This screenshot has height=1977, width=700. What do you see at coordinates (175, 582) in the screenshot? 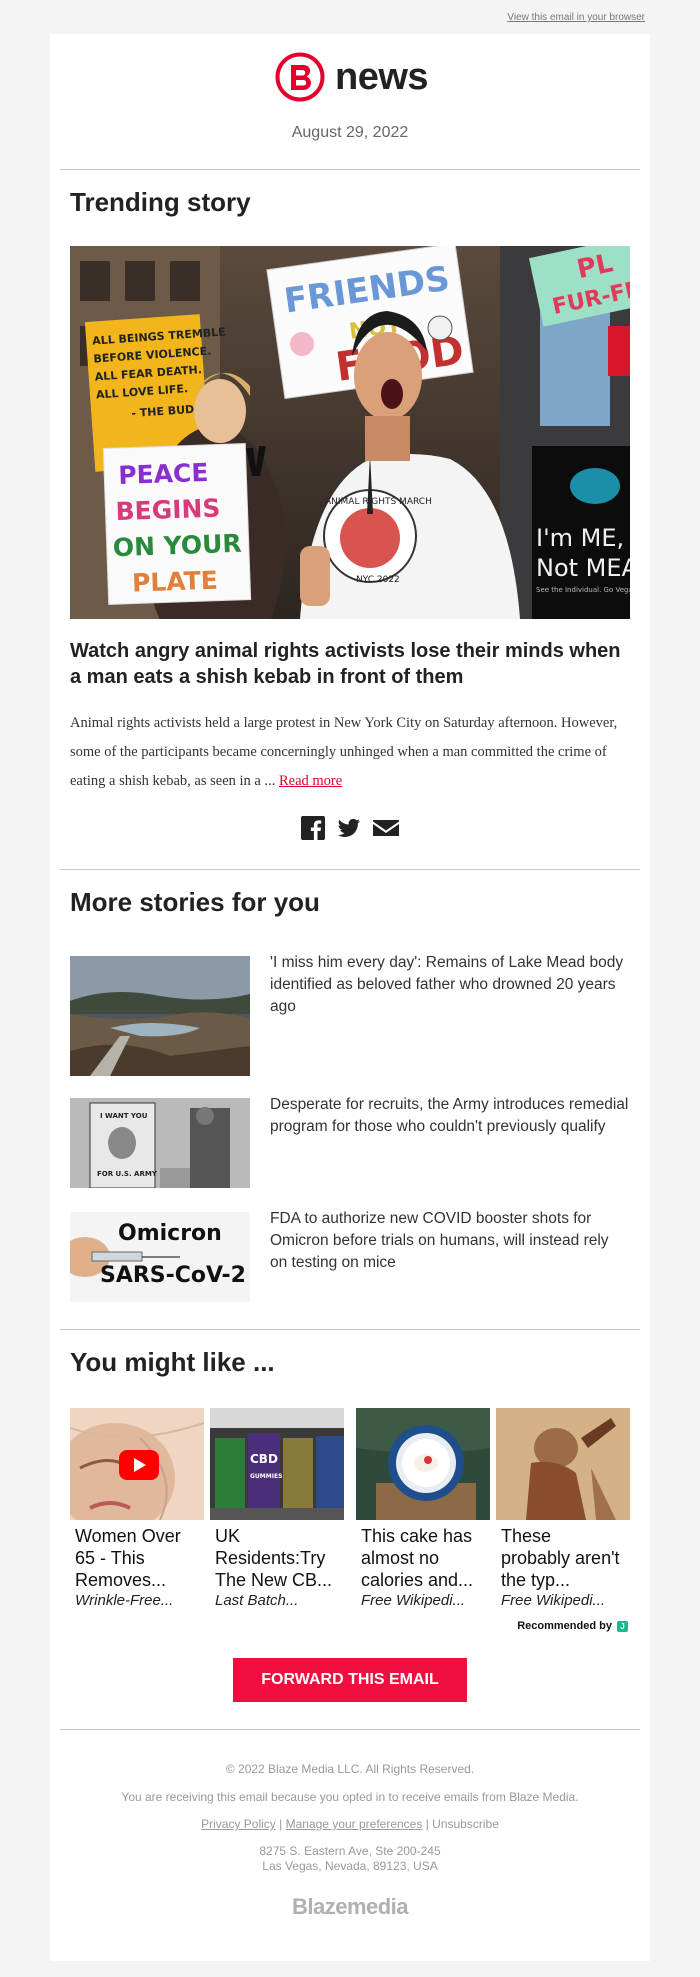
I see `sign-peace-line-4: PLATE` at bounding box center [175, 582].